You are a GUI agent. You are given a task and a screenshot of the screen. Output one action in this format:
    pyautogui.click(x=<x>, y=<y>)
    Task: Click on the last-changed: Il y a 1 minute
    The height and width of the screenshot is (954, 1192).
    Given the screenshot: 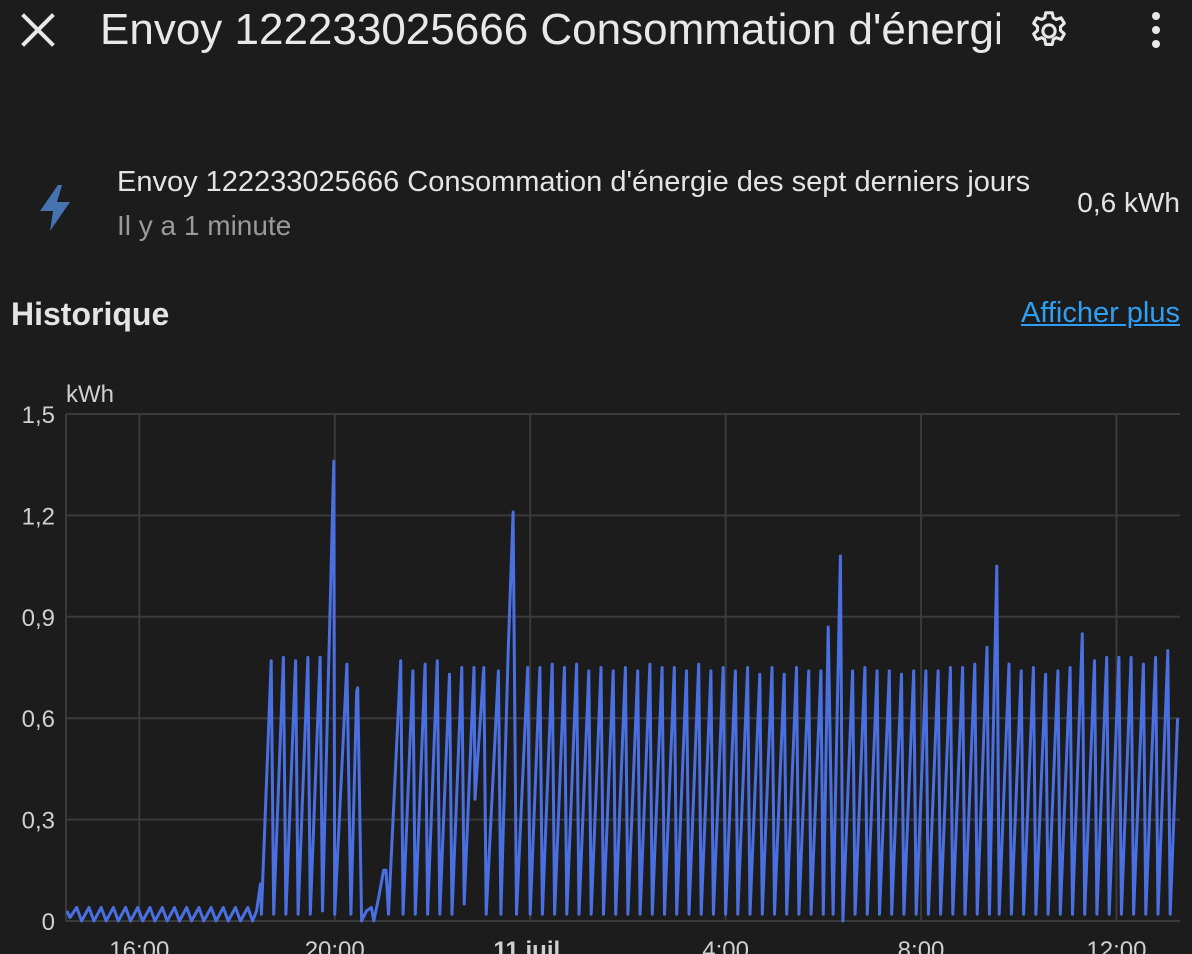 What is the action you would take?
    pyautogui.click(x=204, y=225)
    